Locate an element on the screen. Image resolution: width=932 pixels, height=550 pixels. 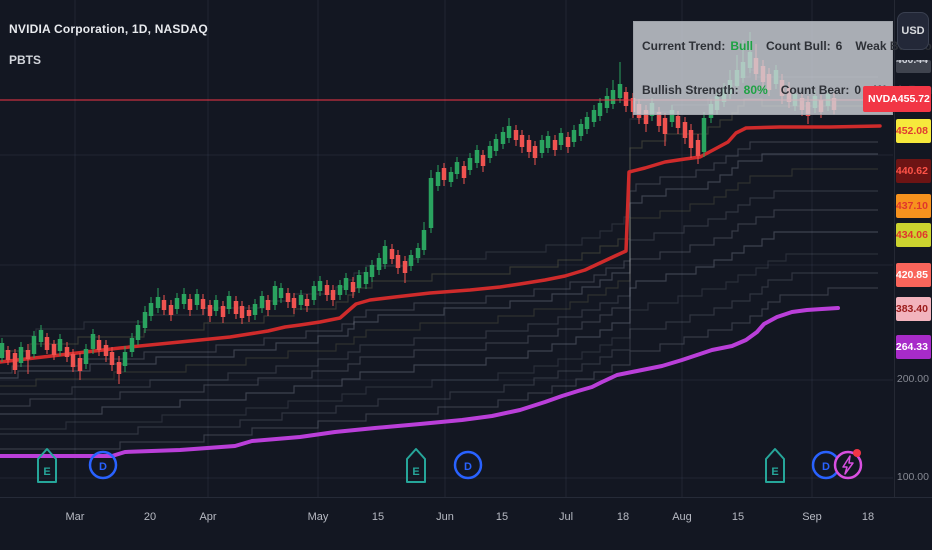
count-bear-pair: Count Bear: 0 is located at coordinates (821, 90).